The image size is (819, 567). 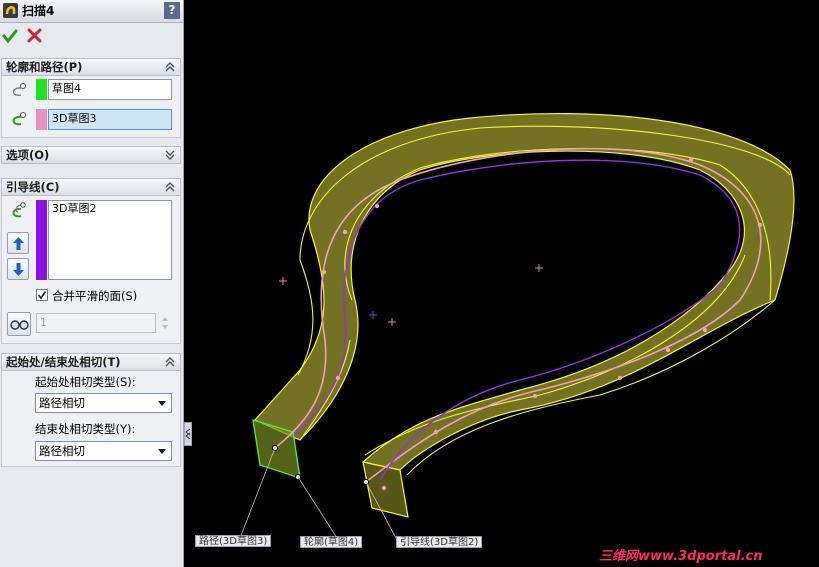 I want to click on section-body-profile-path: 草图4 3D草图3, so click(x=91, y=107).